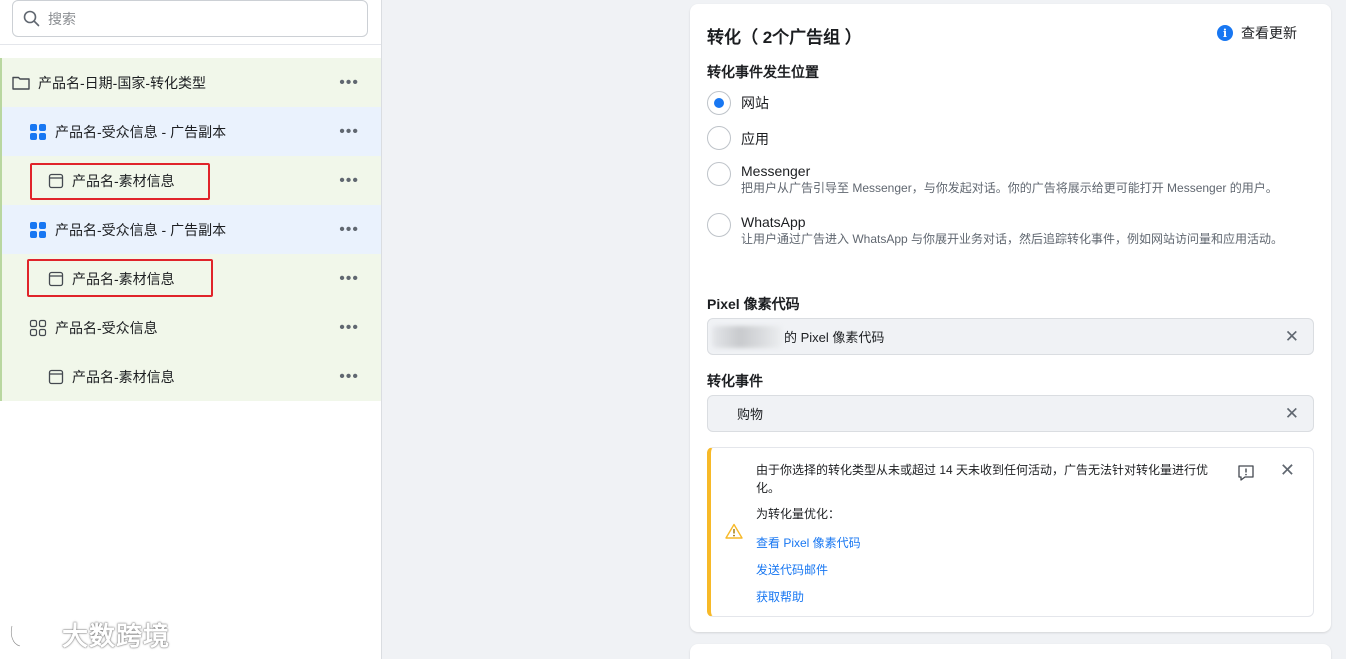  I want to click on view-pixel-link: 查看 Pixel 像素代码, so click(808, 542).